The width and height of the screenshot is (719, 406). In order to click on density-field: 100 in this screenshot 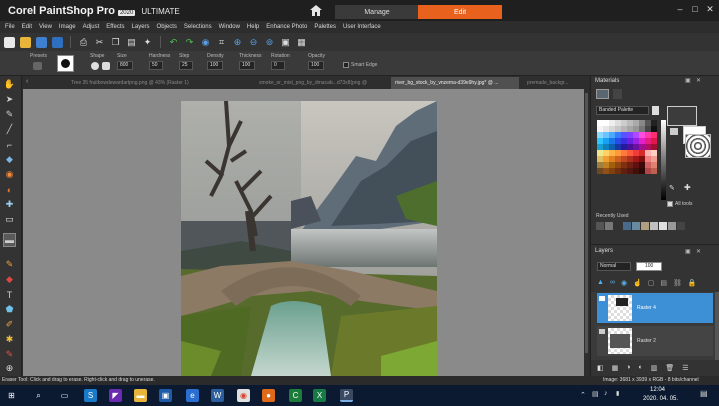, I will do `click(215, 65)`.